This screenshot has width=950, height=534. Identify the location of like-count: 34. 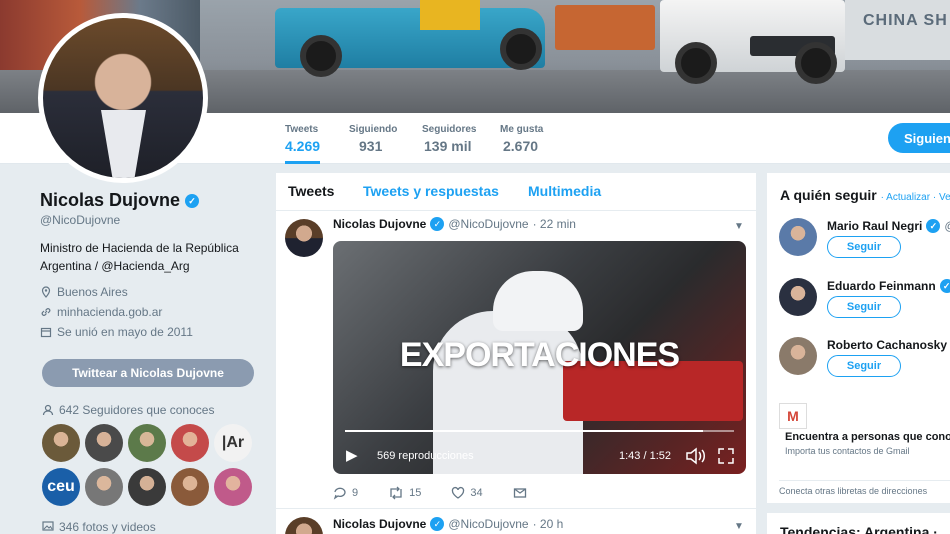
(476, 493).